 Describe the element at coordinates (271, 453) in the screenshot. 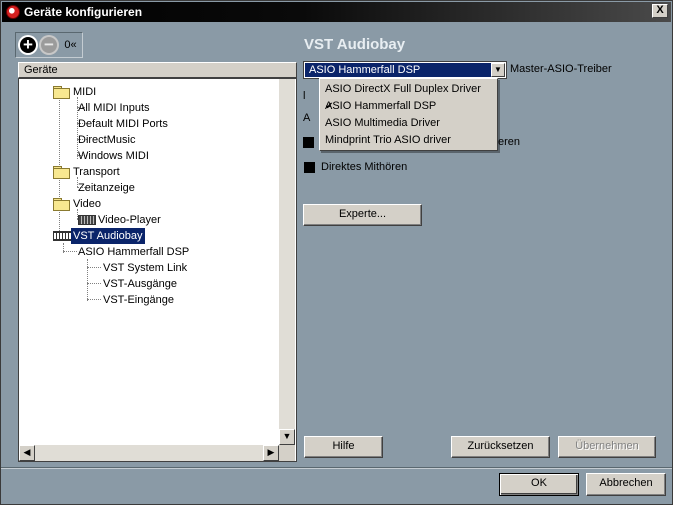

I see `scroll-right-button: ▶` at that location.